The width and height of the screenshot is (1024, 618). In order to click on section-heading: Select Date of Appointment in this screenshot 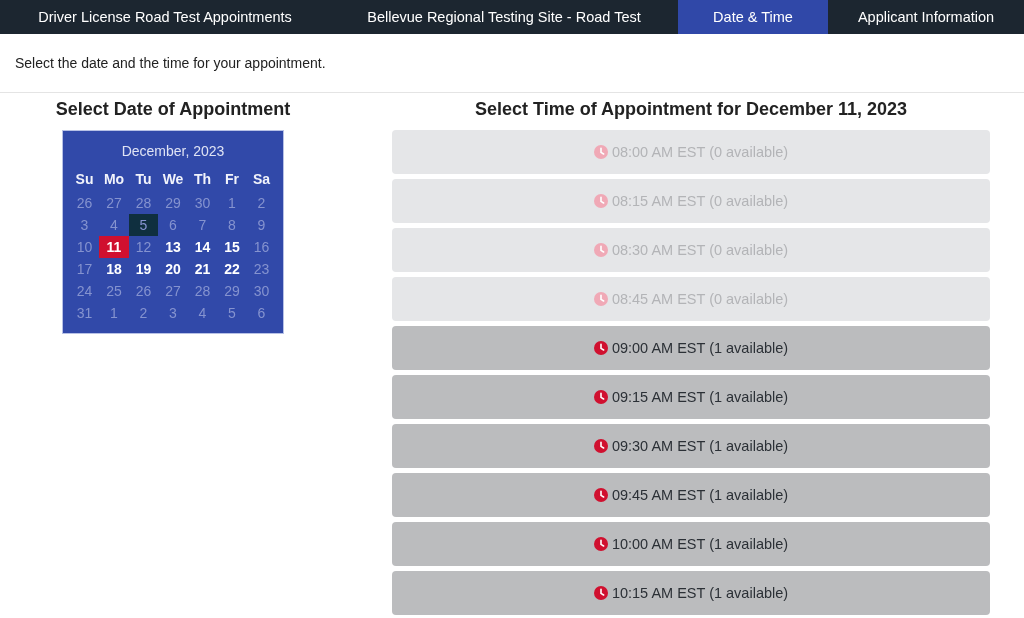, I will do `click(173, 109)`.